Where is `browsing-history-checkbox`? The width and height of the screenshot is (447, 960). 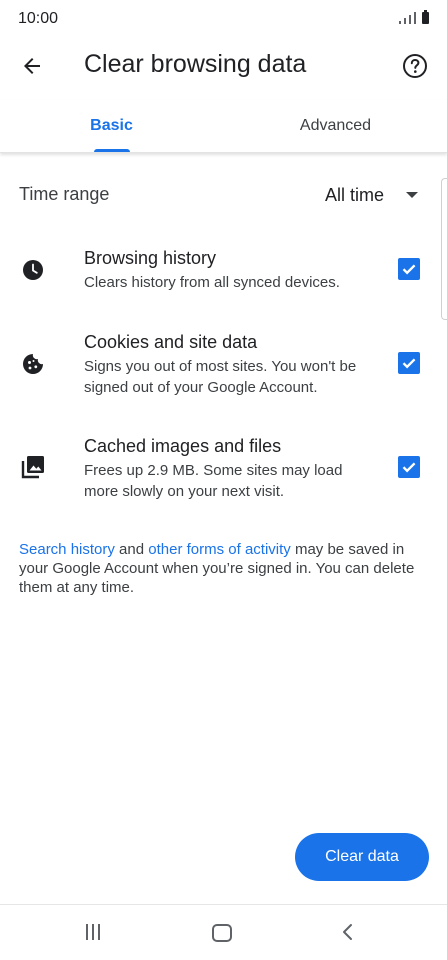
browsing-history-checkbox is located at coordinates (409, 269).